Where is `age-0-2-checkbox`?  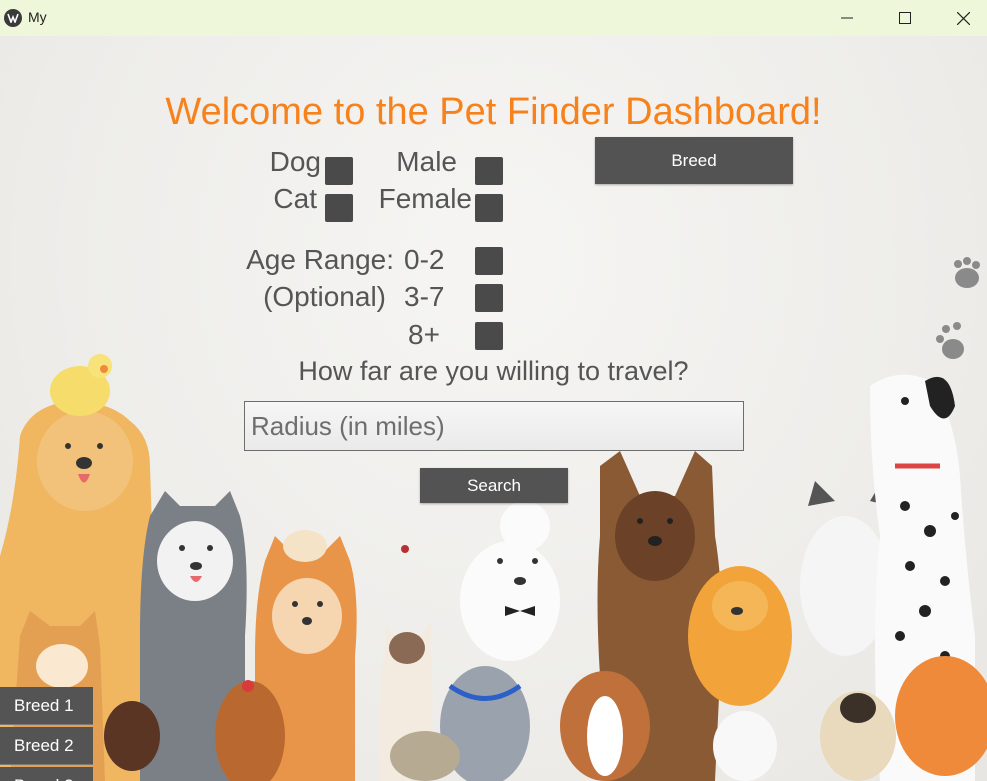
age-0-2-checkbox is located at coordinates (489, 261).